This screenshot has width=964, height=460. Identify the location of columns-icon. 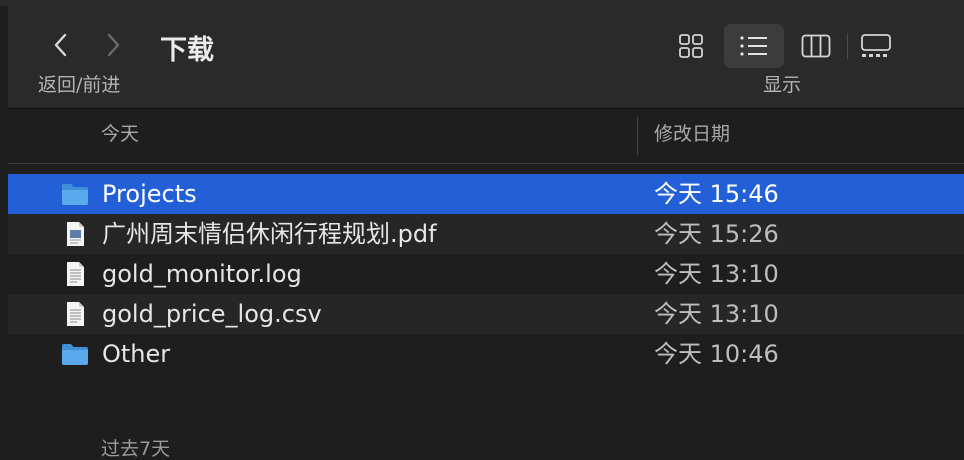
(816, 46).